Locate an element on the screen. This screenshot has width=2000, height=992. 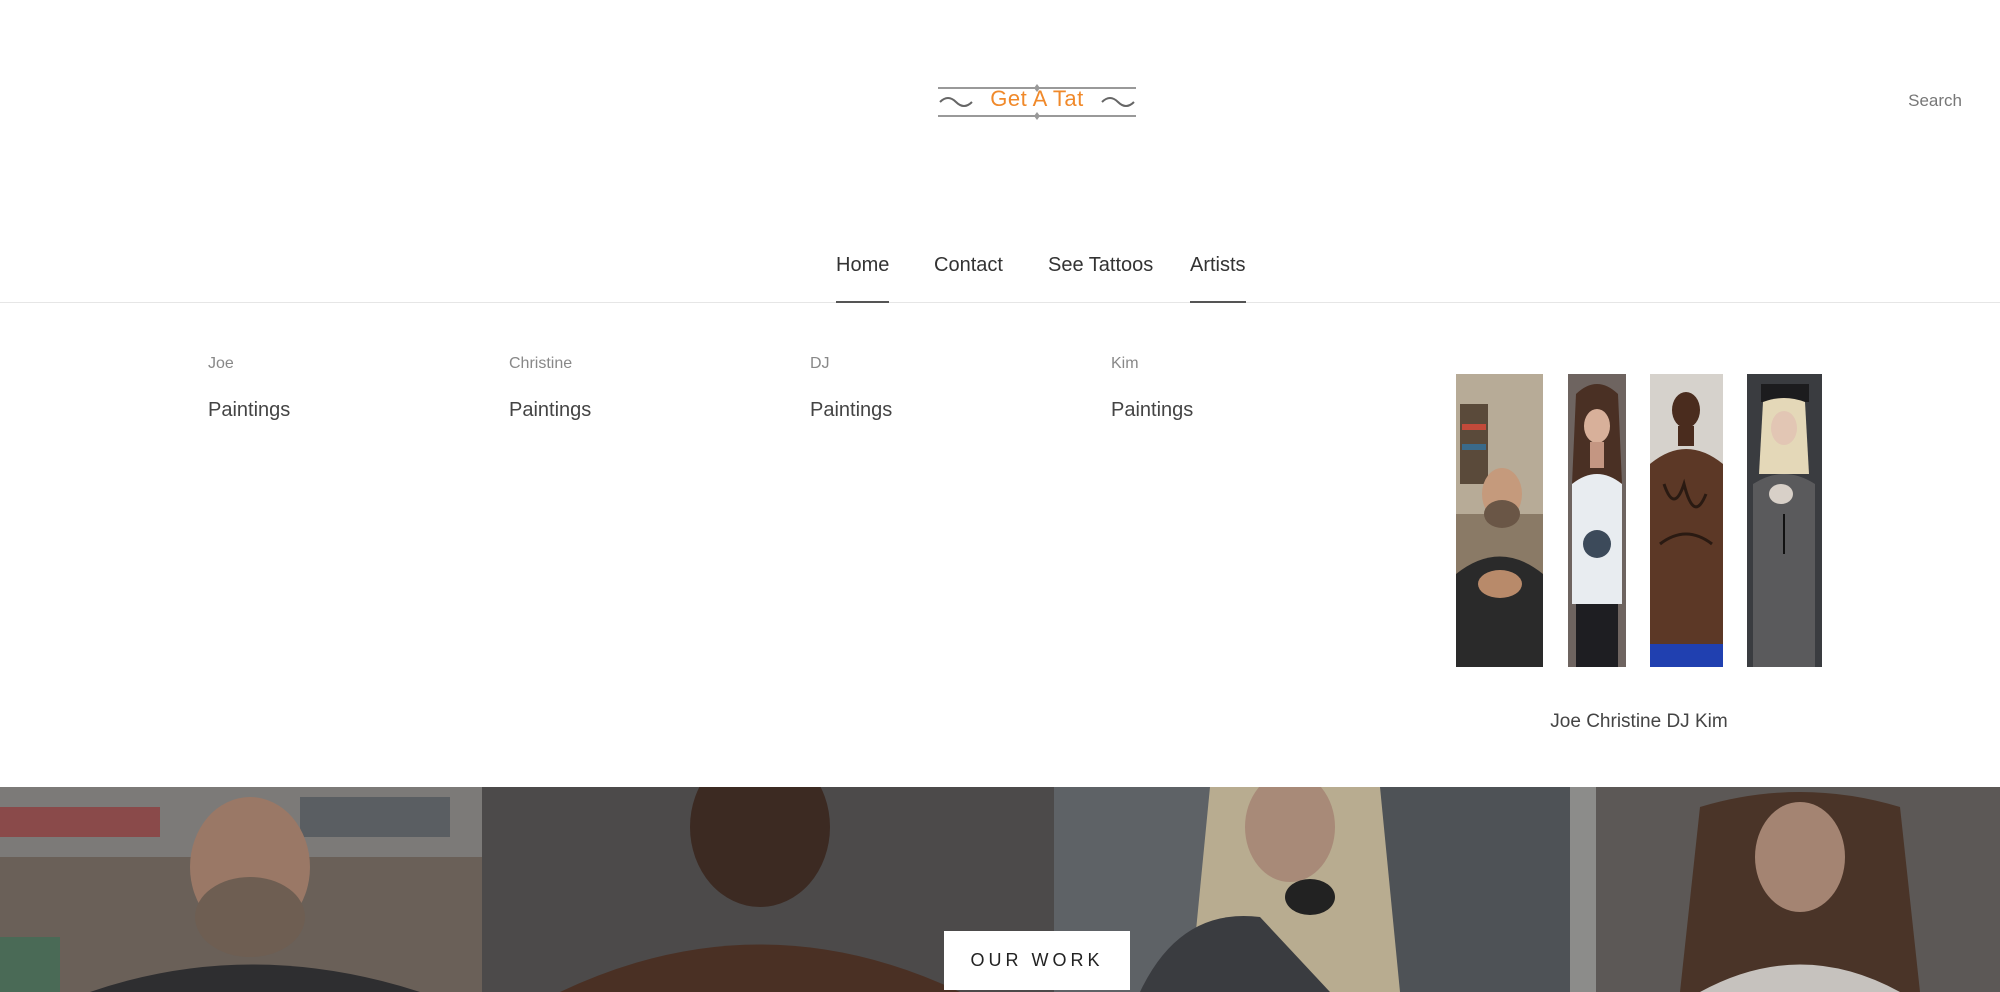
site-logo: Get A Tat is located at coordinates (1037, 102).